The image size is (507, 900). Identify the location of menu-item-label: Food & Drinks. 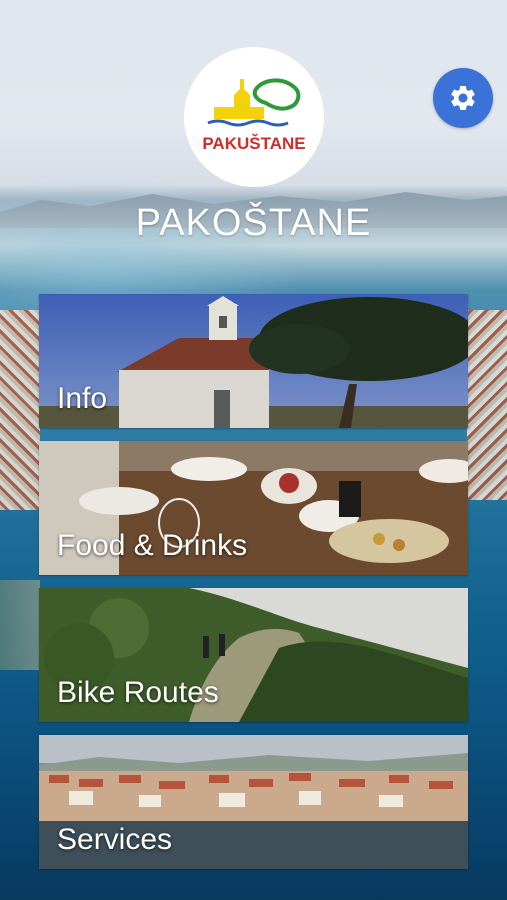
(152, 545).